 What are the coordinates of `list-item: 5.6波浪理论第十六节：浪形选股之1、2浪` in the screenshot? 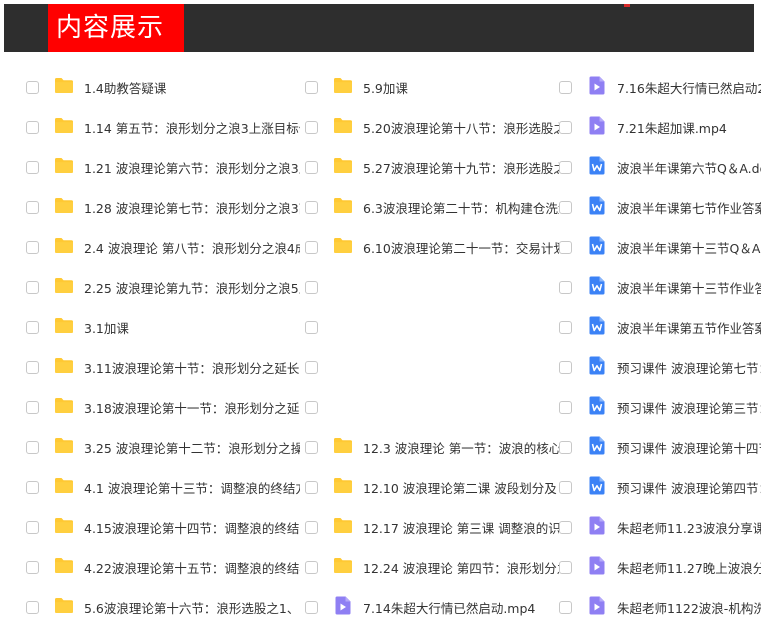 It's located at (163, 607).